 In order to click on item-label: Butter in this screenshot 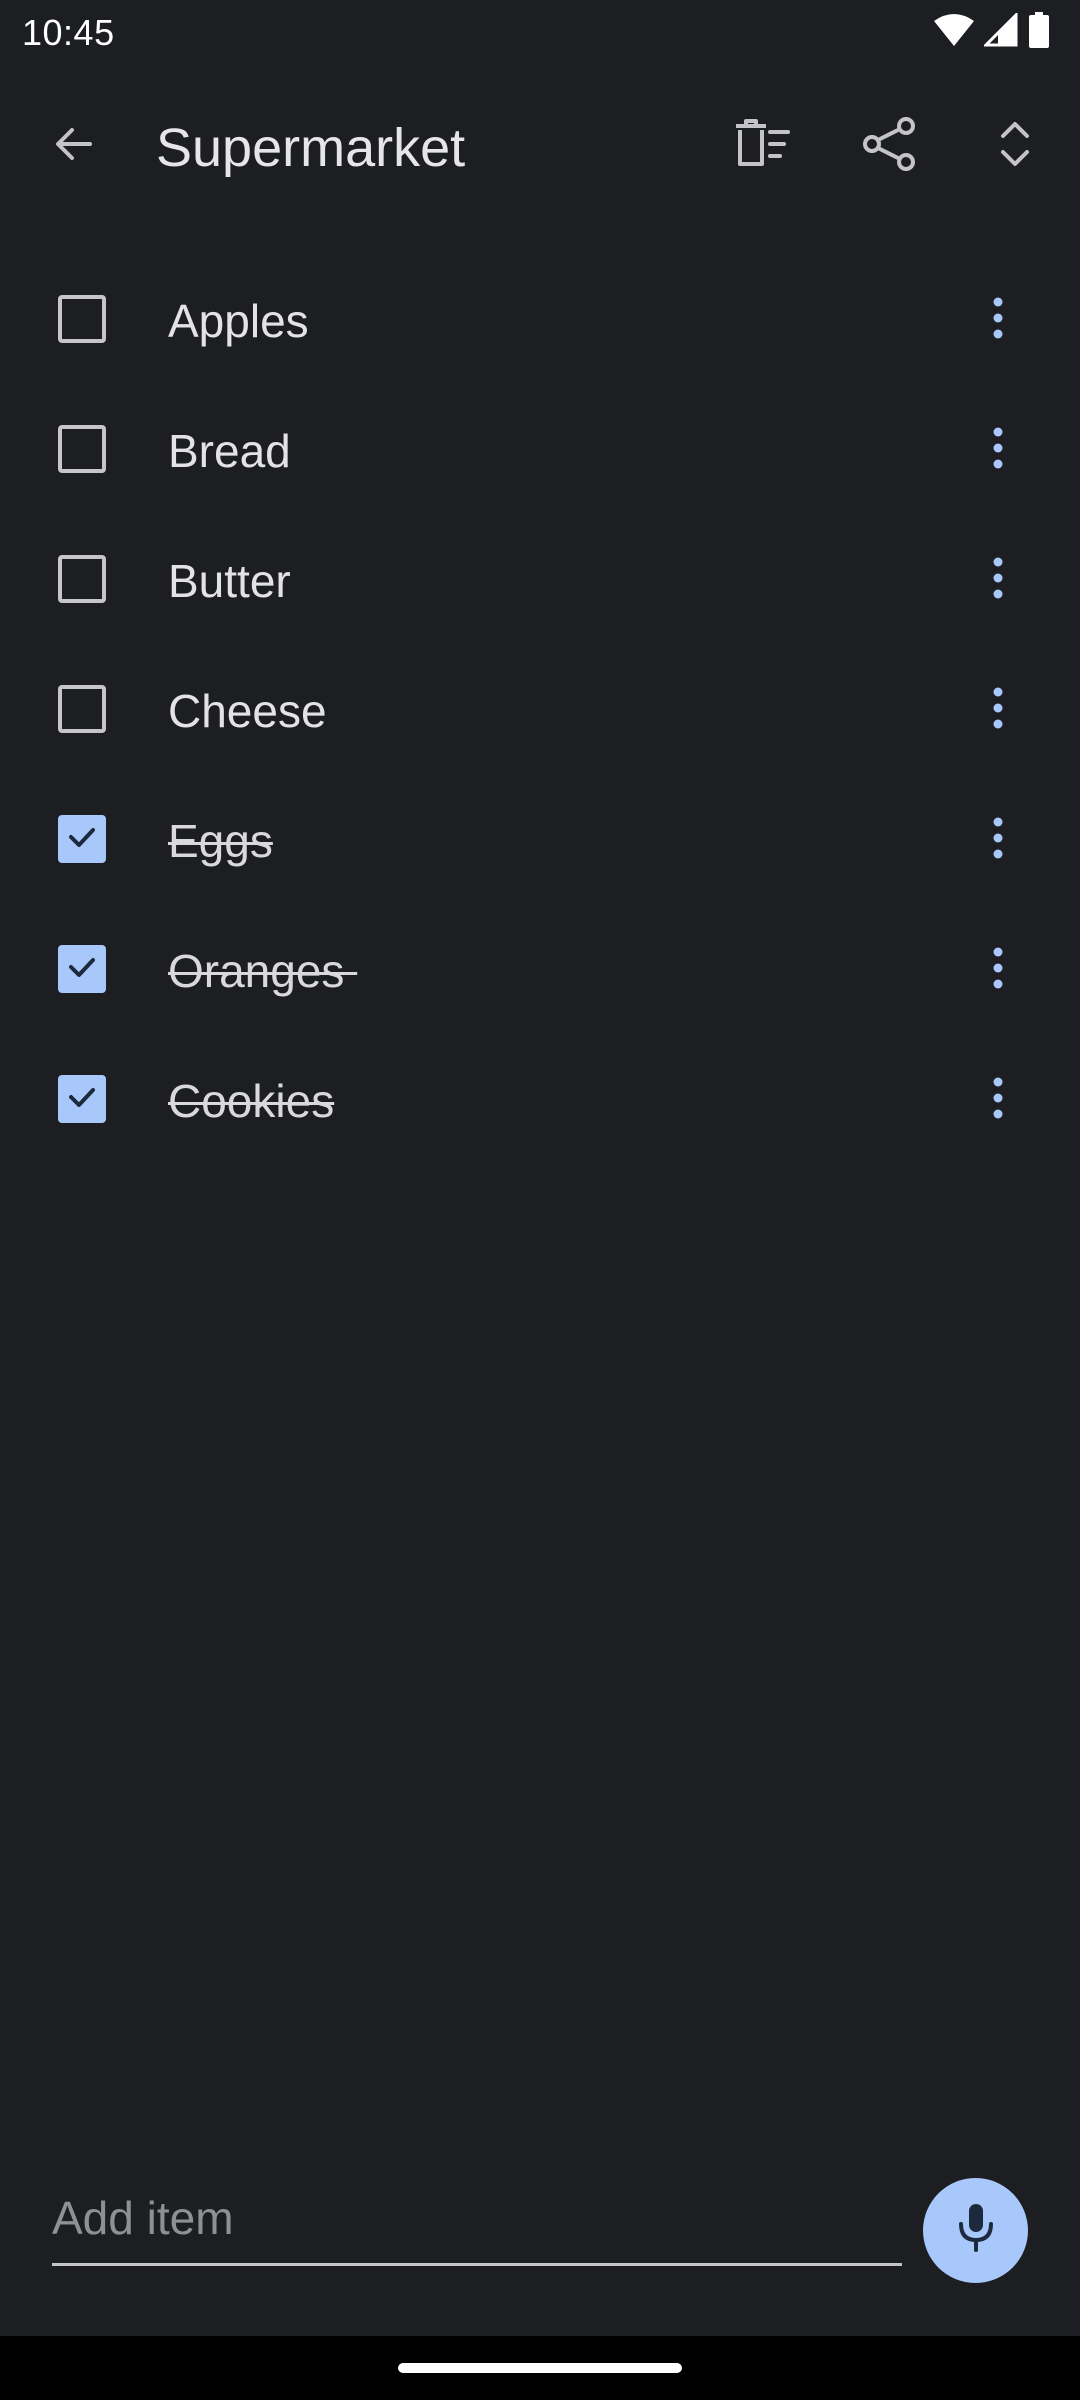, I will do `click(229, 581)`.